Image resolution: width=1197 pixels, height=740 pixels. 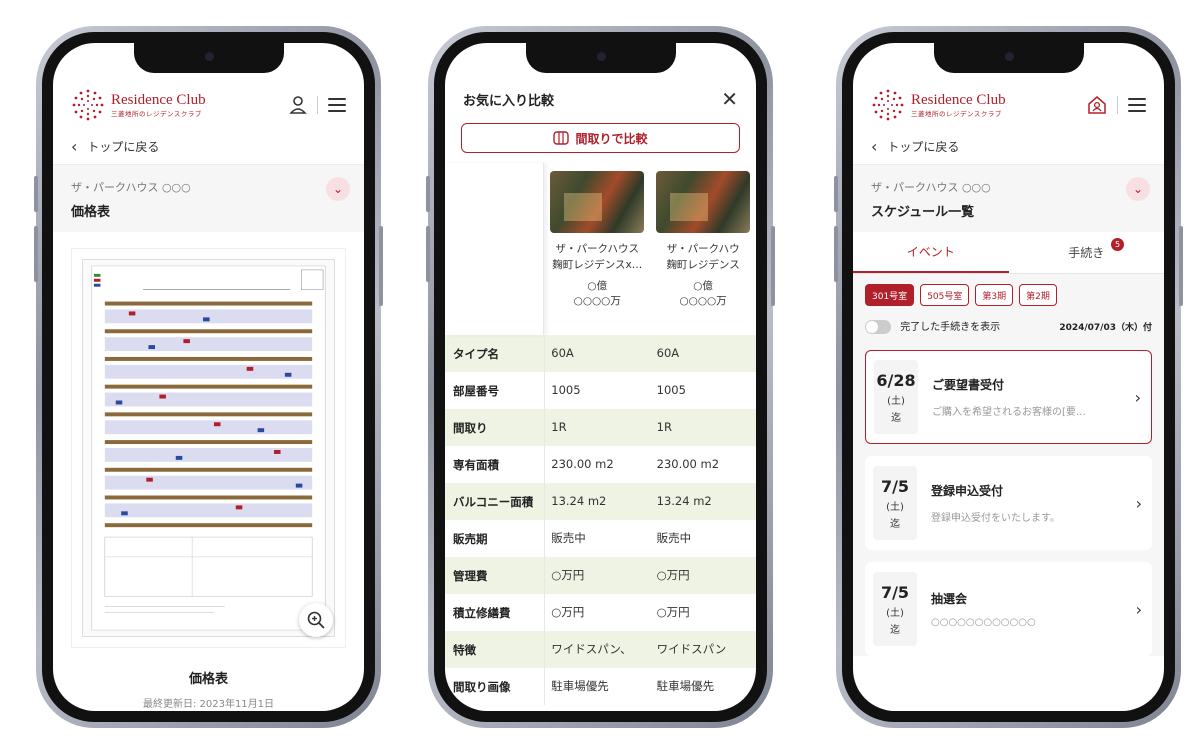 What do you see at coordinates (967, 491) in the screenshot?
I see `event-title: 登録申込受付` at bounding box center [967, 491].